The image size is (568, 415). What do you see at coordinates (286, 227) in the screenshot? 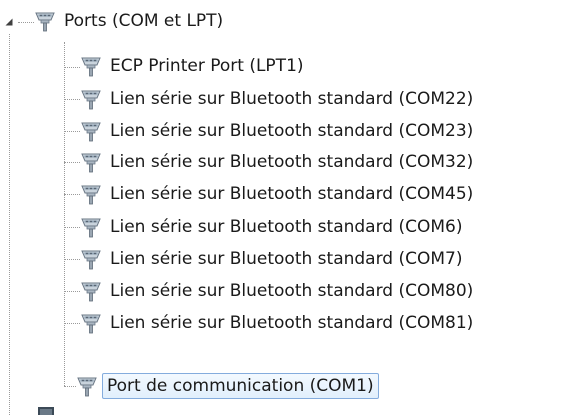
I see `device-label: Lien série sur Bluetooth standard (COM6)` at bounding box center [286, 227].